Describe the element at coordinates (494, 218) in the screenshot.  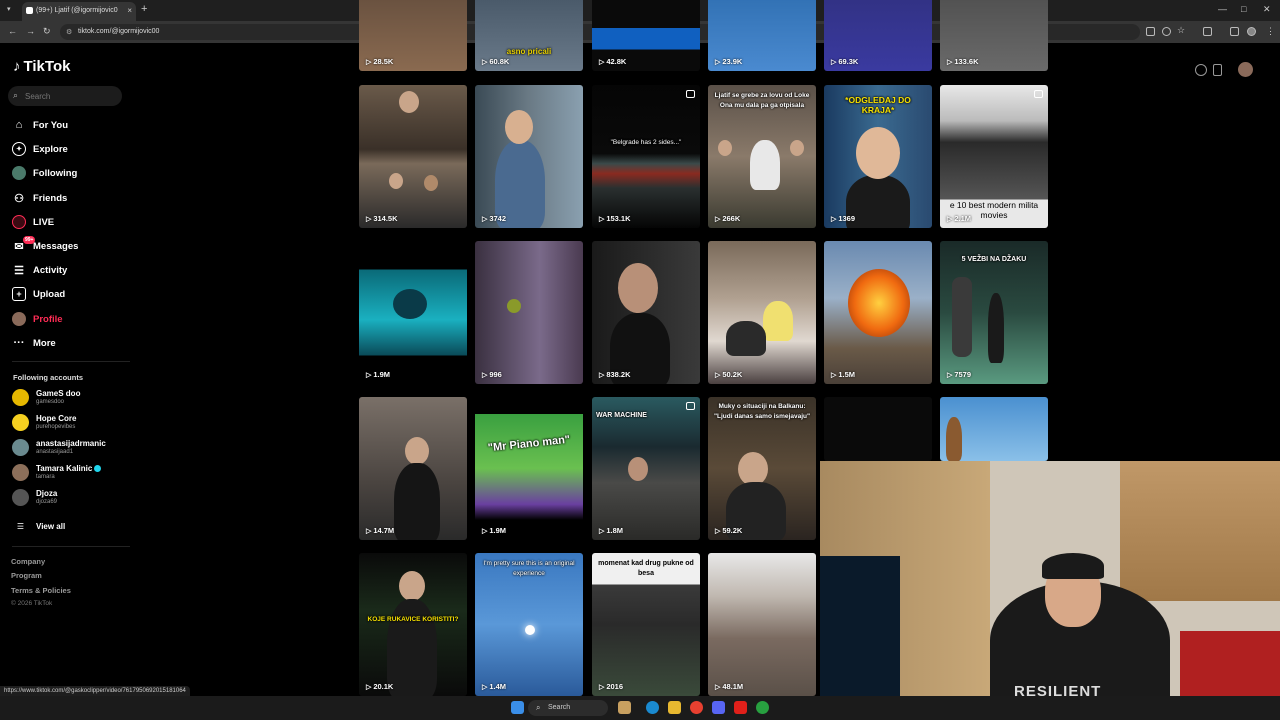
I see `view-count: 3742` at that location.